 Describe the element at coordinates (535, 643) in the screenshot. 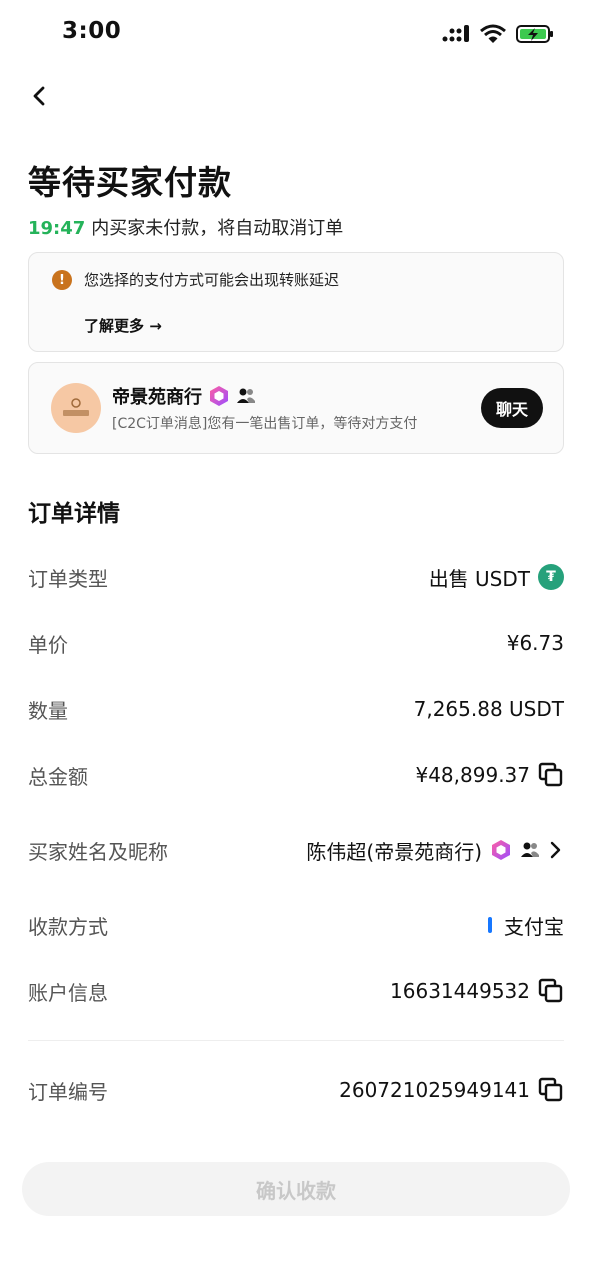

I see `unit-price-value: ¥6.73` at that location.